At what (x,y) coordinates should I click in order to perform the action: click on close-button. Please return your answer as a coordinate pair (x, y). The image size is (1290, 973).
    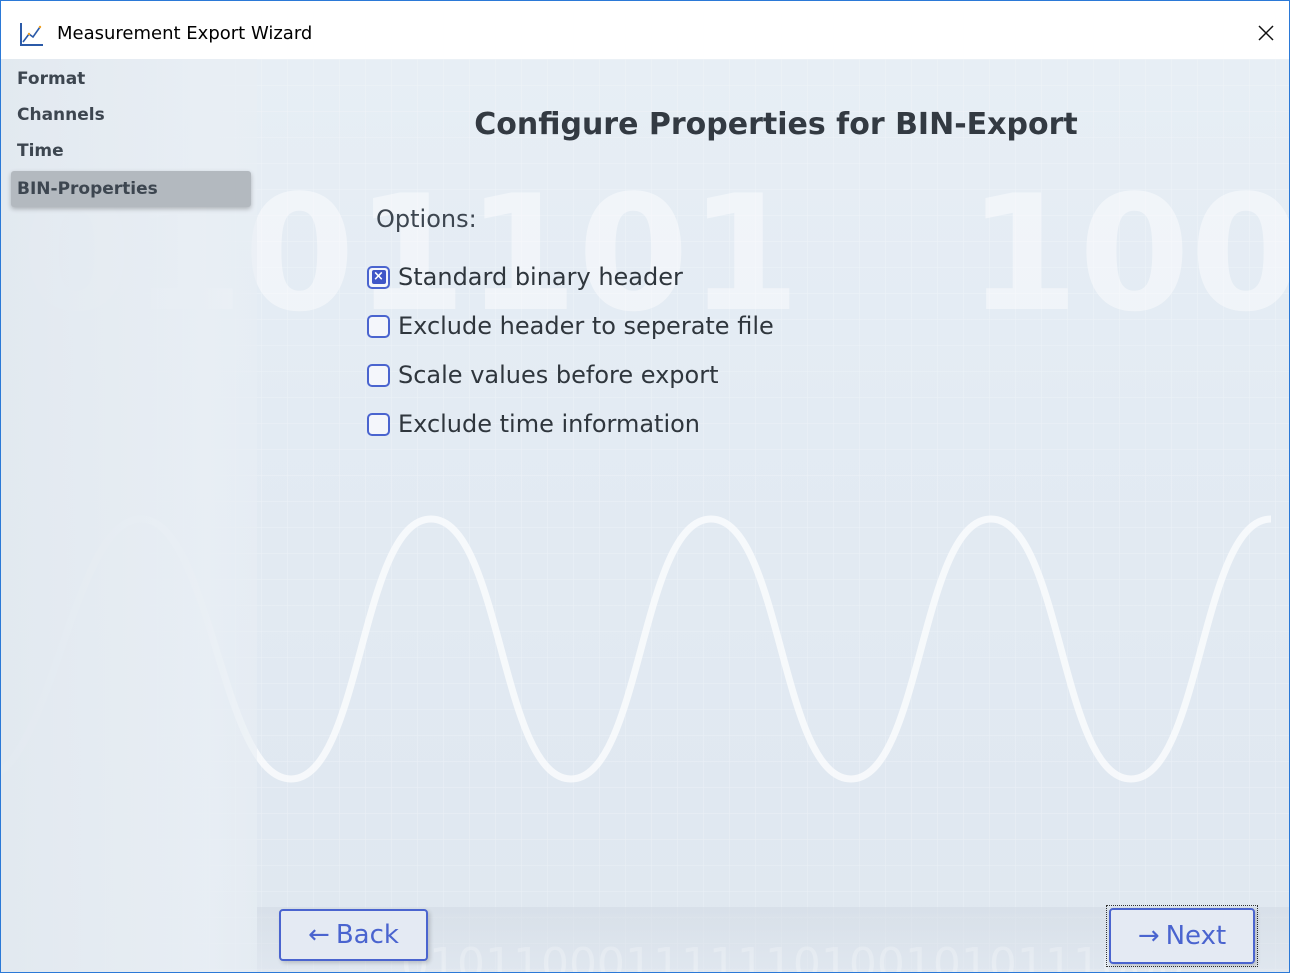
    Looking at the image, I should click on (1266, 33).